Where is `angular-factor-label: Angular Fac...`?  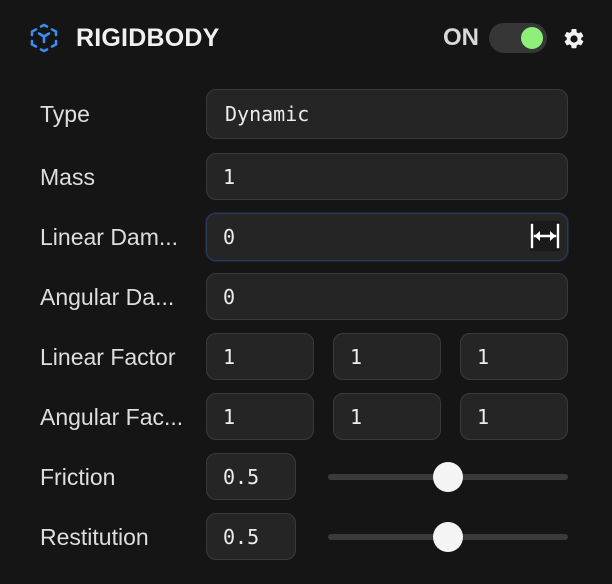
angular-factor-label: Angular Fac... is located at coordinates (112, 417).